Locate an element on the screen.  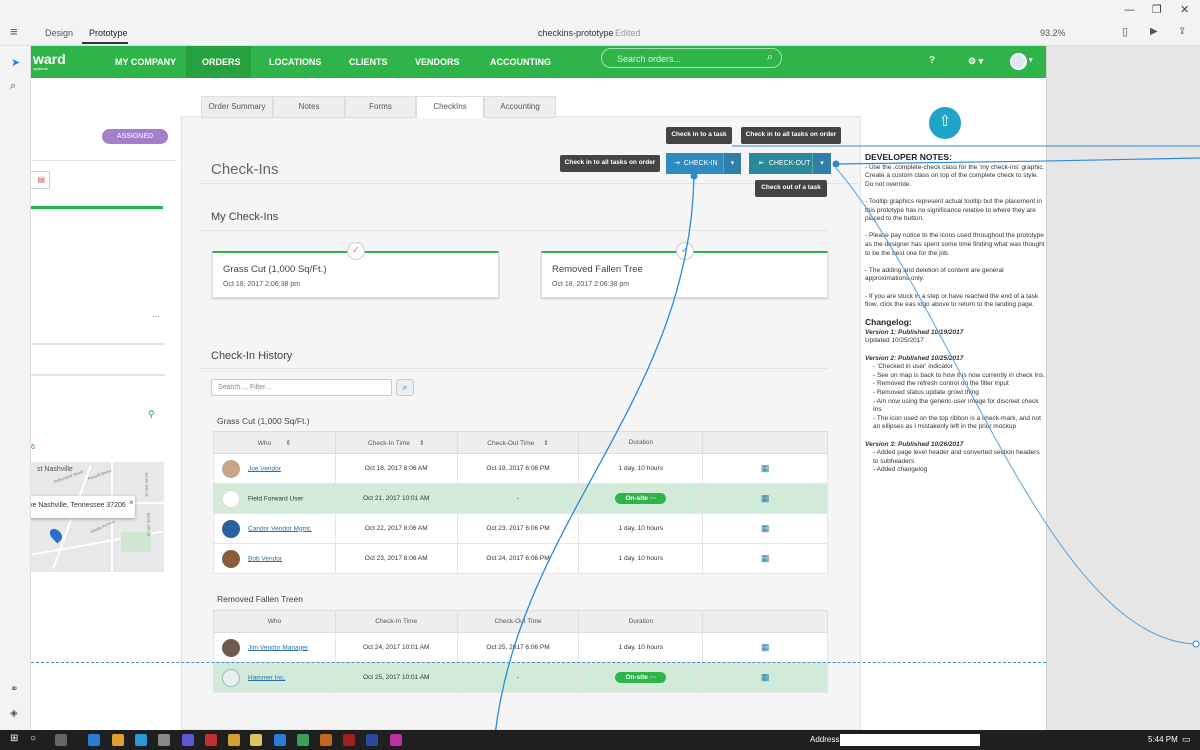
address-label: Address is located at coordinates (825, 739).